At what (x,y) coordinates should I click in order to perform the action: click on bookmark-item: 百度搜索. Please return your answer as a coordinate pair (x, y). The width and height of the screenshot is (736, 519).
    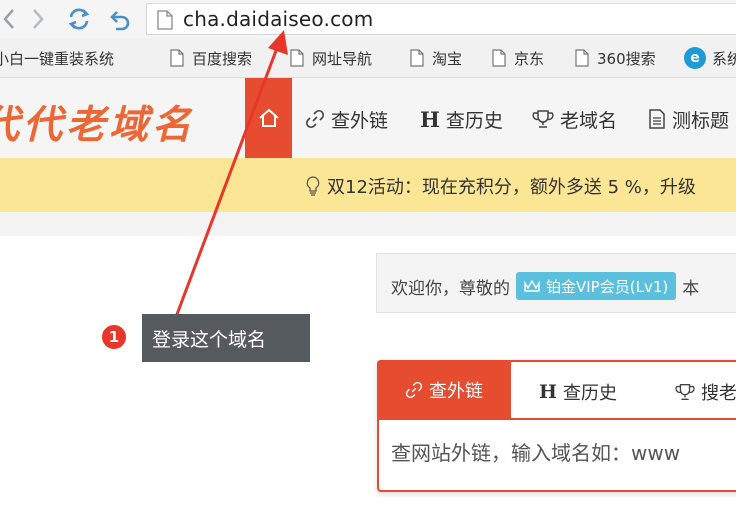
    Looking at the image, I should click on (211, 58).